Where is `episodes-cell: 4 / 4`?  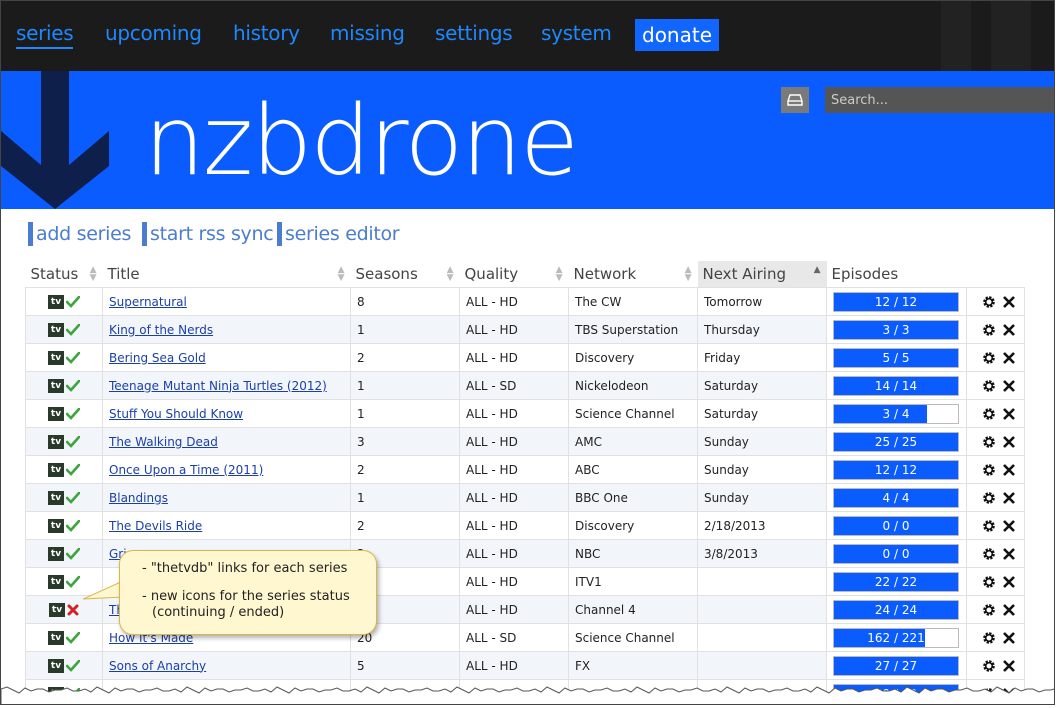 episodes-cell: 4 / 4 is located at coordinates (896, 497).